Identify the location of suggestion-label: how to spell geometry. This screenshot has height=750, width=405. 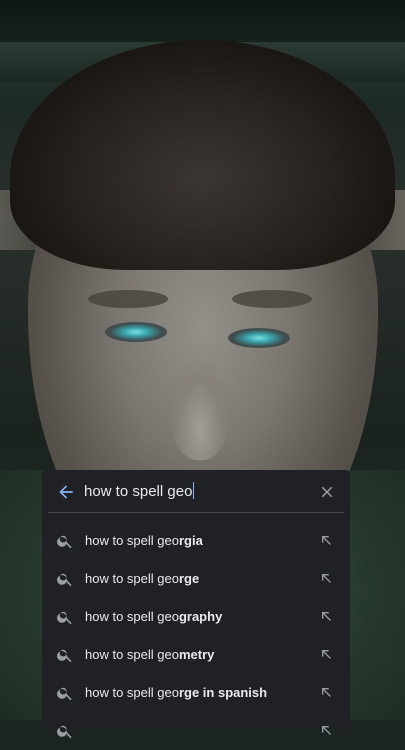
(150, 654).